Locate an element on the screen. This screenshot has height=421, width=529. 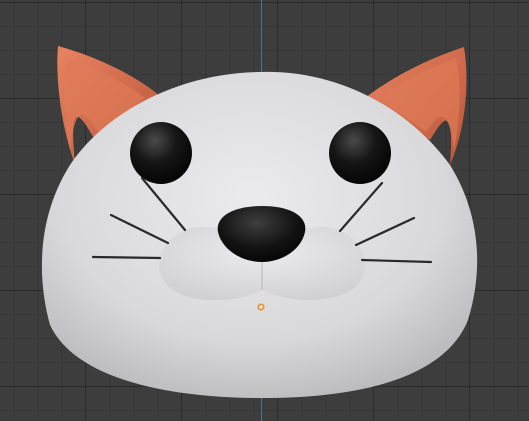
left-eye is located at coordinates (161, 153).